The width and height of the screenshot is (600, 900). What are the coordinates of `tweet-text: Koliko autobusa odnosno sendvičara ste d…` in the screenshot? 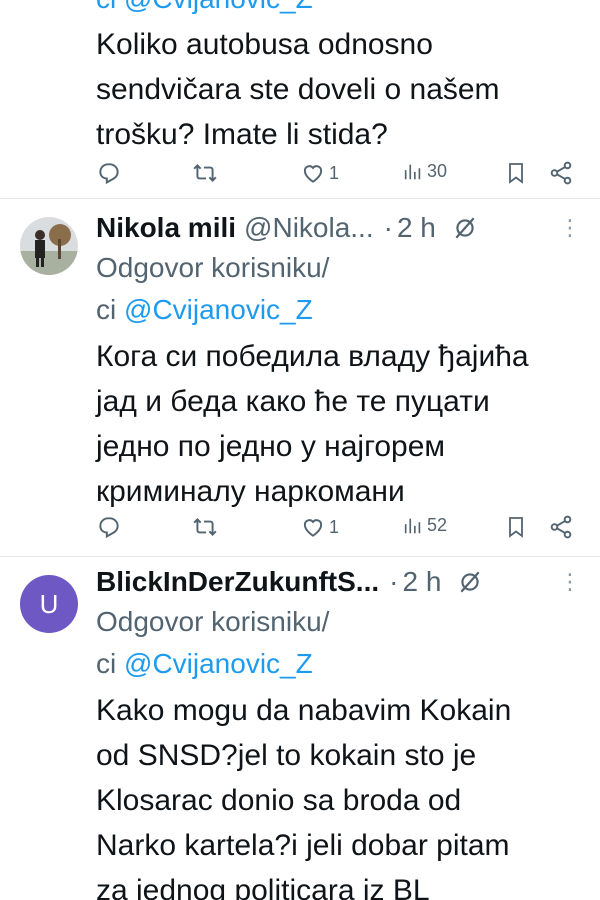 It's located at (331, 89).